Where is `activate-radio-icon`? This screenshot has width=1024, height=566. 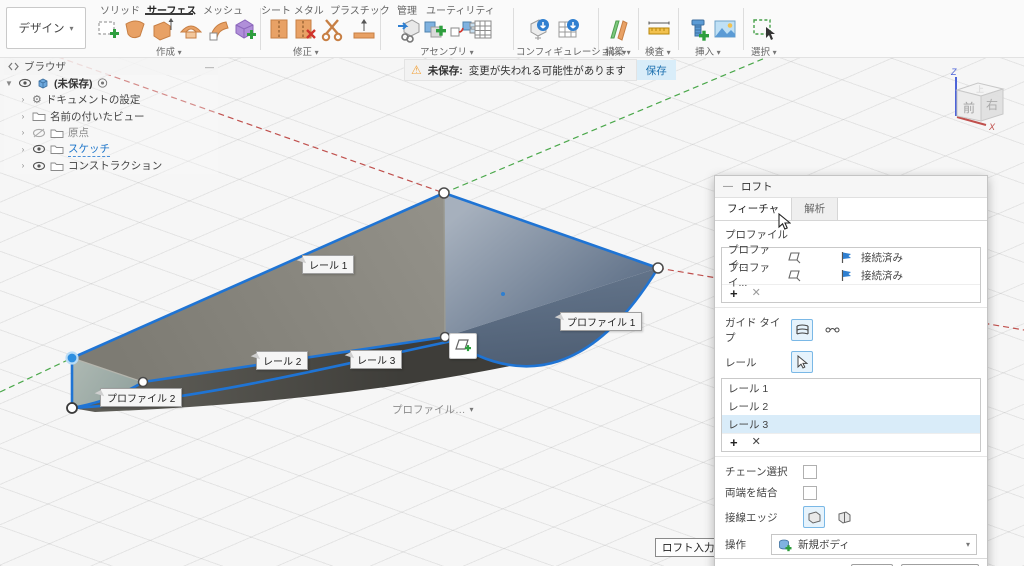 activate-radio-icon is located at coordinates (102, 83).